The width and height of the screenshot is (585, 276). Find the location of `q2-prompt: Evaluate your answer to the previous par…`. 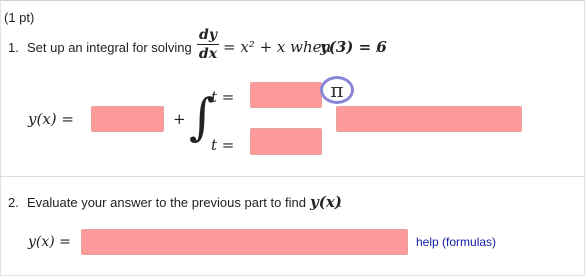

q2-prompt: Evaluate your answer to the previous par… is located at coordinates (166, 202).